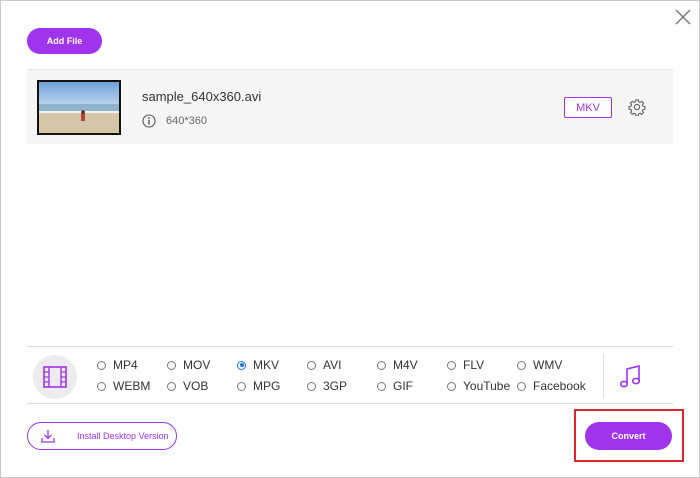 This screenshot has height=478, width=700. I want to click on close-icon, so click(683, 17).